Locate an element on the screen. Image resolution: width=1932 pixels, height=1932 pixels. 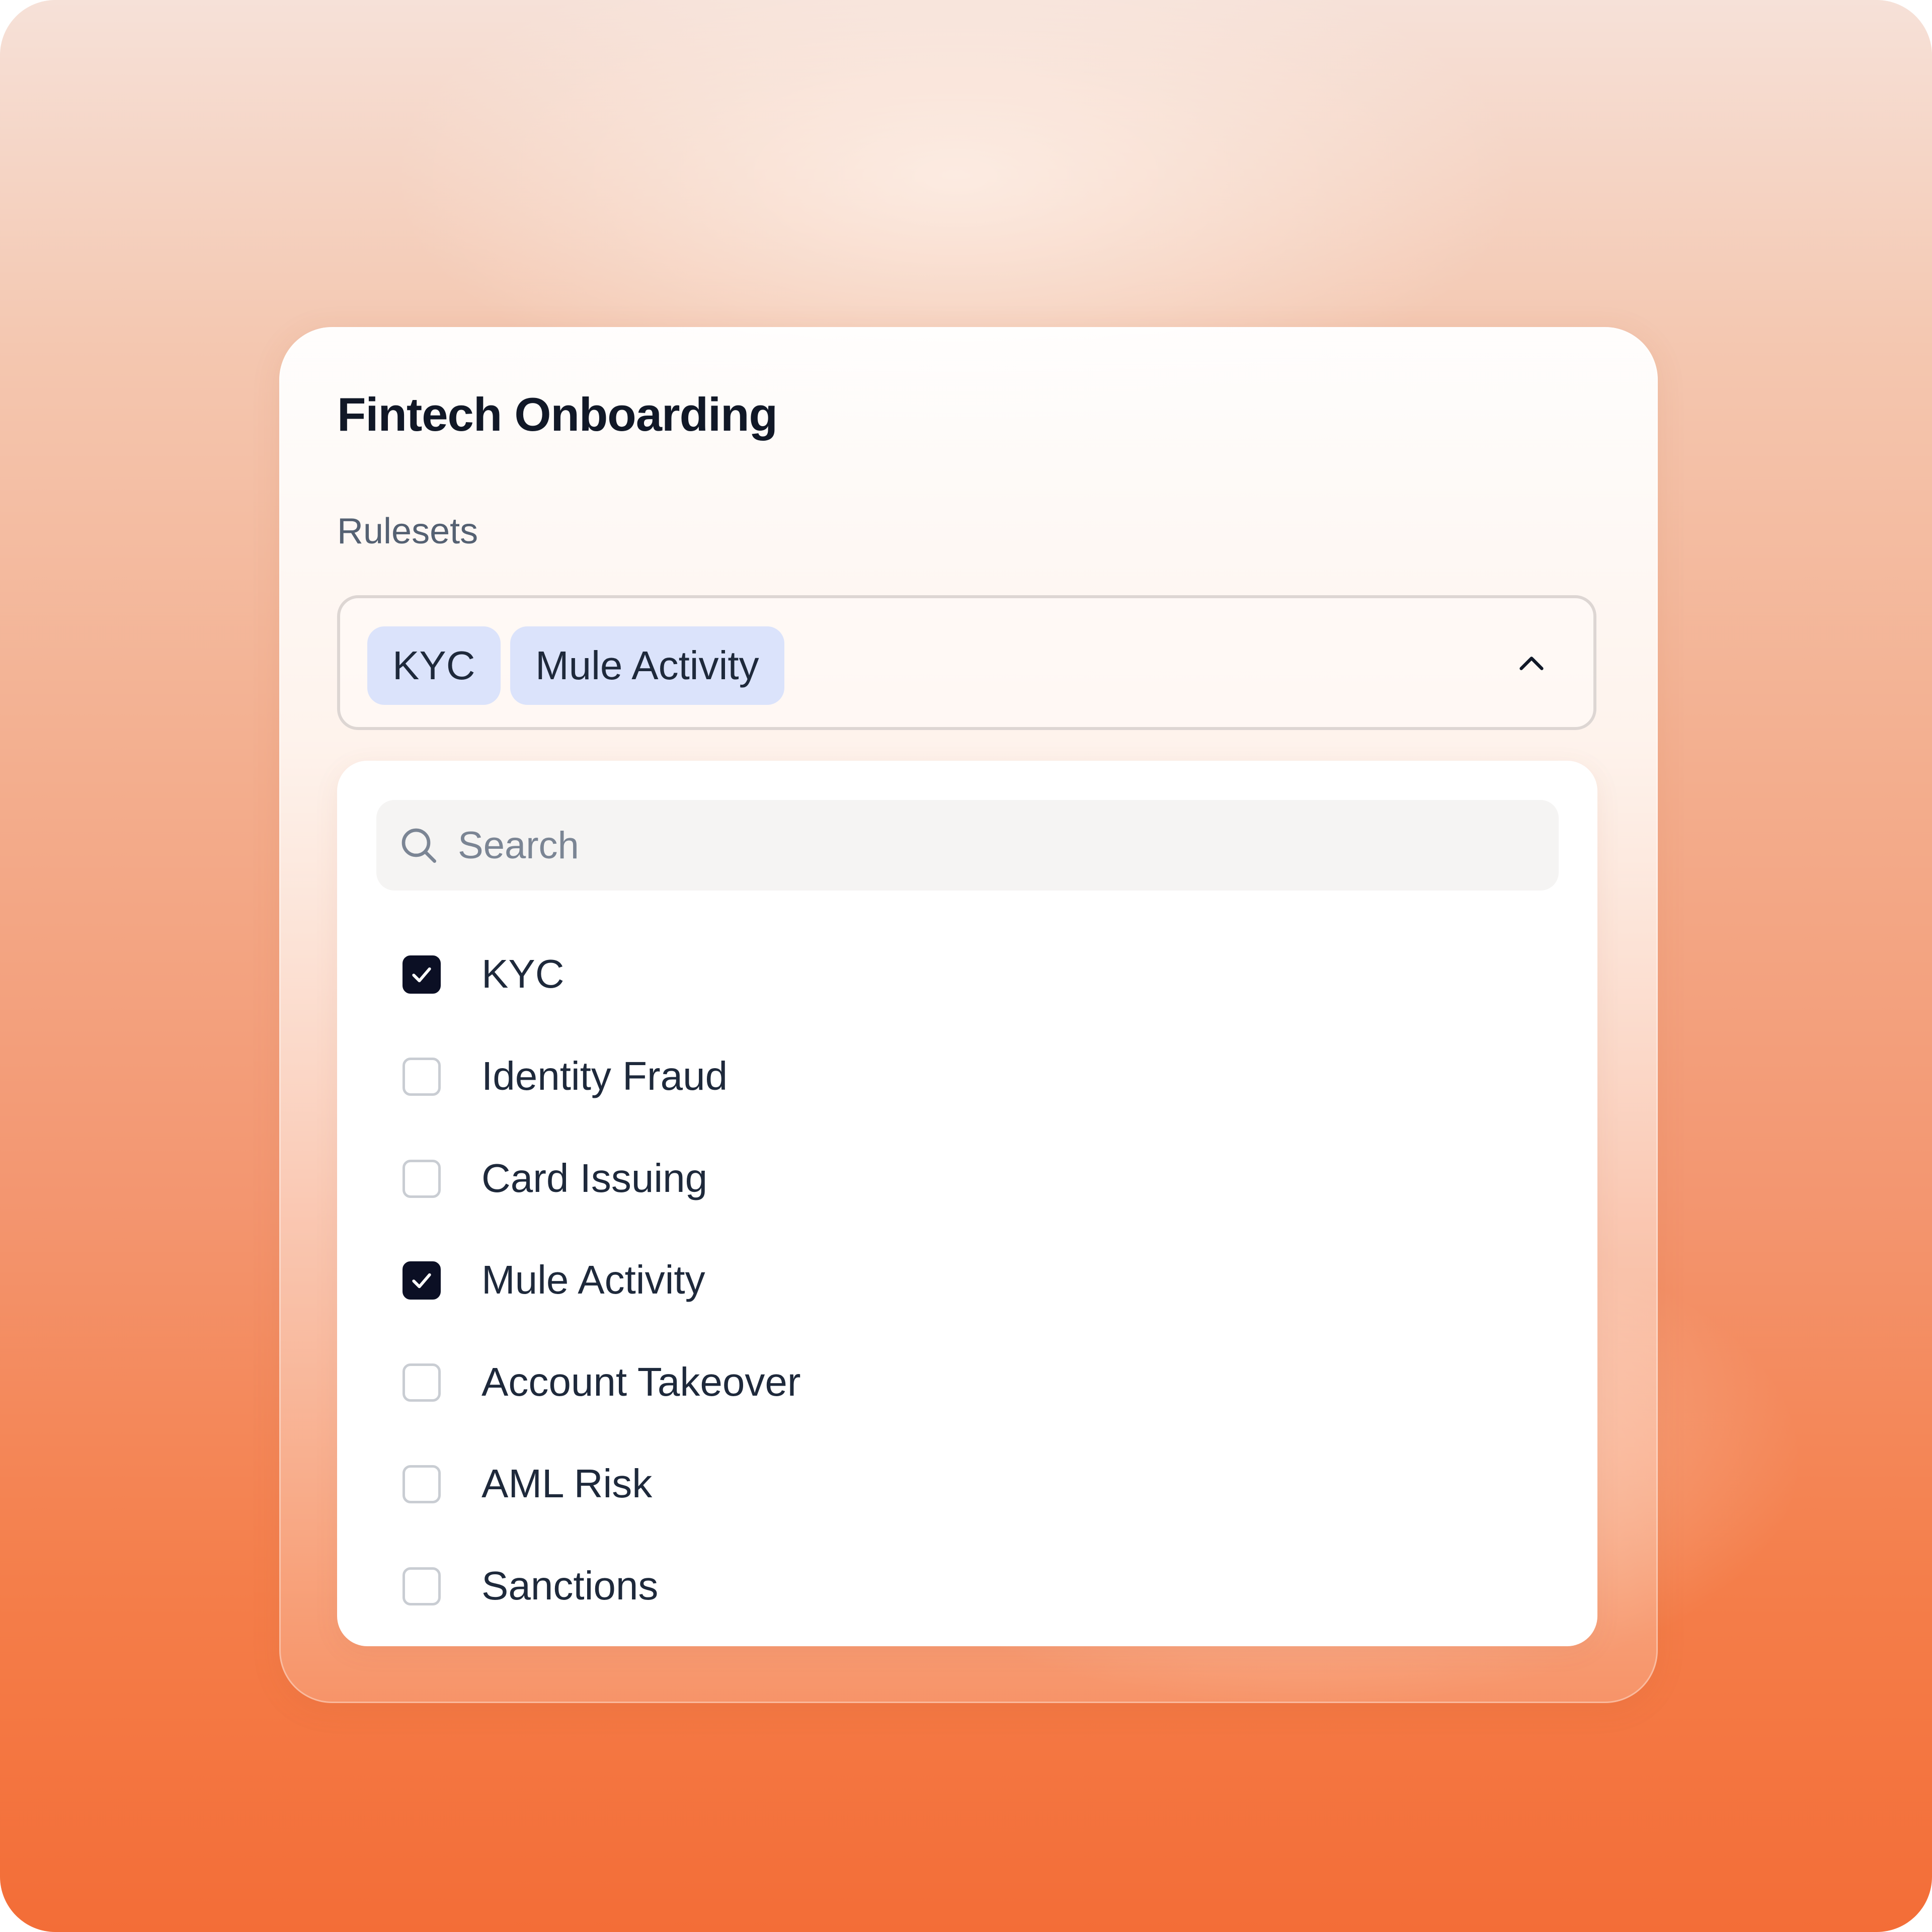
option-aml-risk: AML Risk is located at coordinates (969, 1483).